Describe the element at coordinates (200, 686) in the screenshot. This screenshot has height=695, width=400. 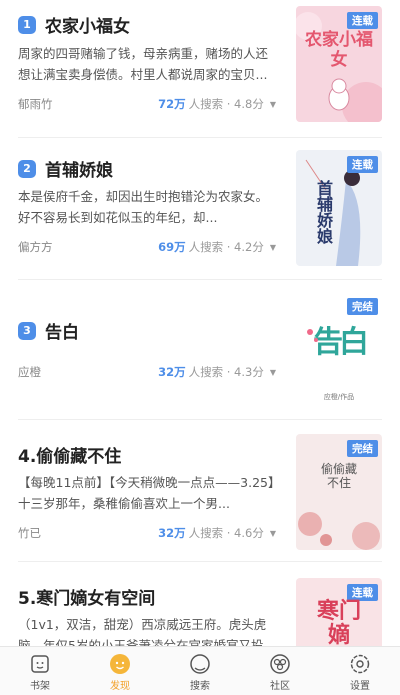
I see `tab-label: 搜索` at that location.